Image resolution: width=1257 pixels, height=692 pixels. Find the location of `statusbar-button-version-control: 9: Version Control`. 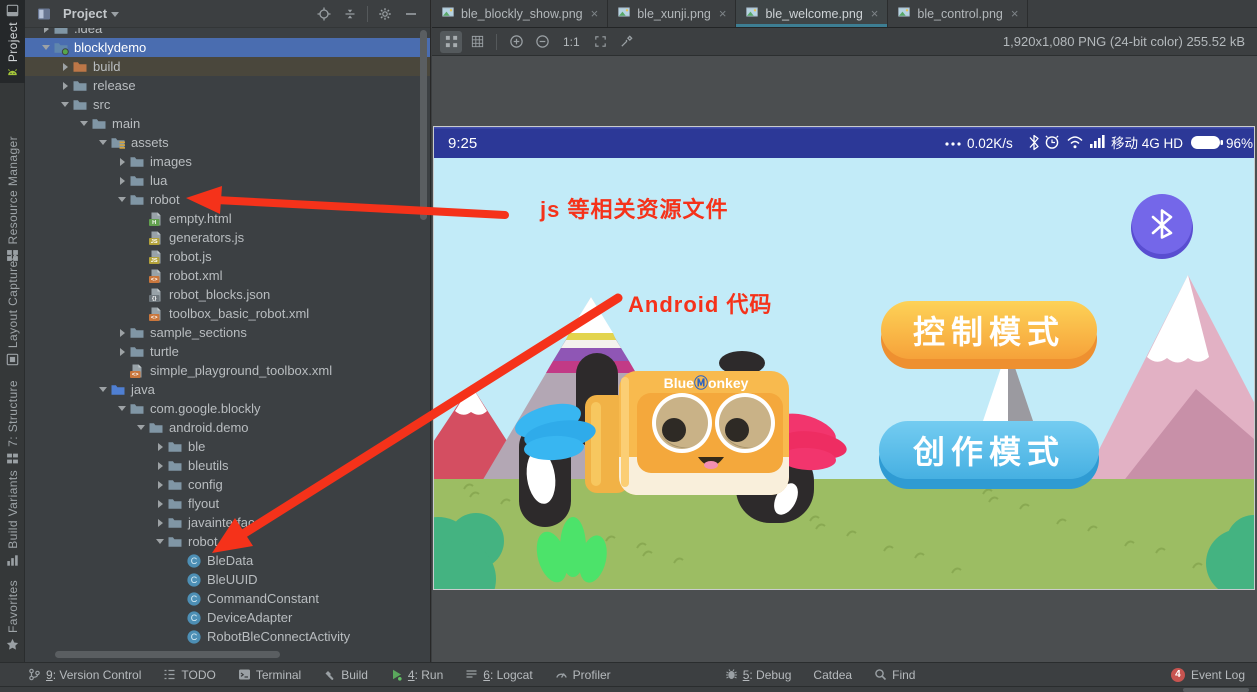

statusbar-button-version-control: 9: Version Control is located at coordinates (84, 675).